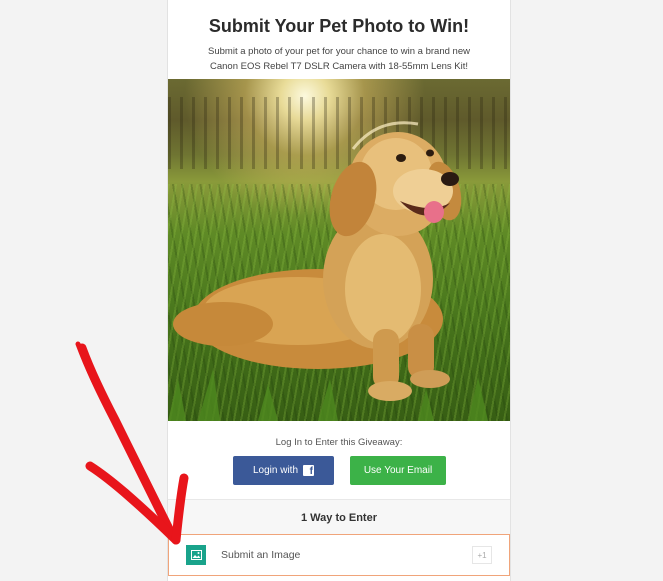  I want to click on ways-to-enter-label: 1 Way to Enter, so click(339, 517).